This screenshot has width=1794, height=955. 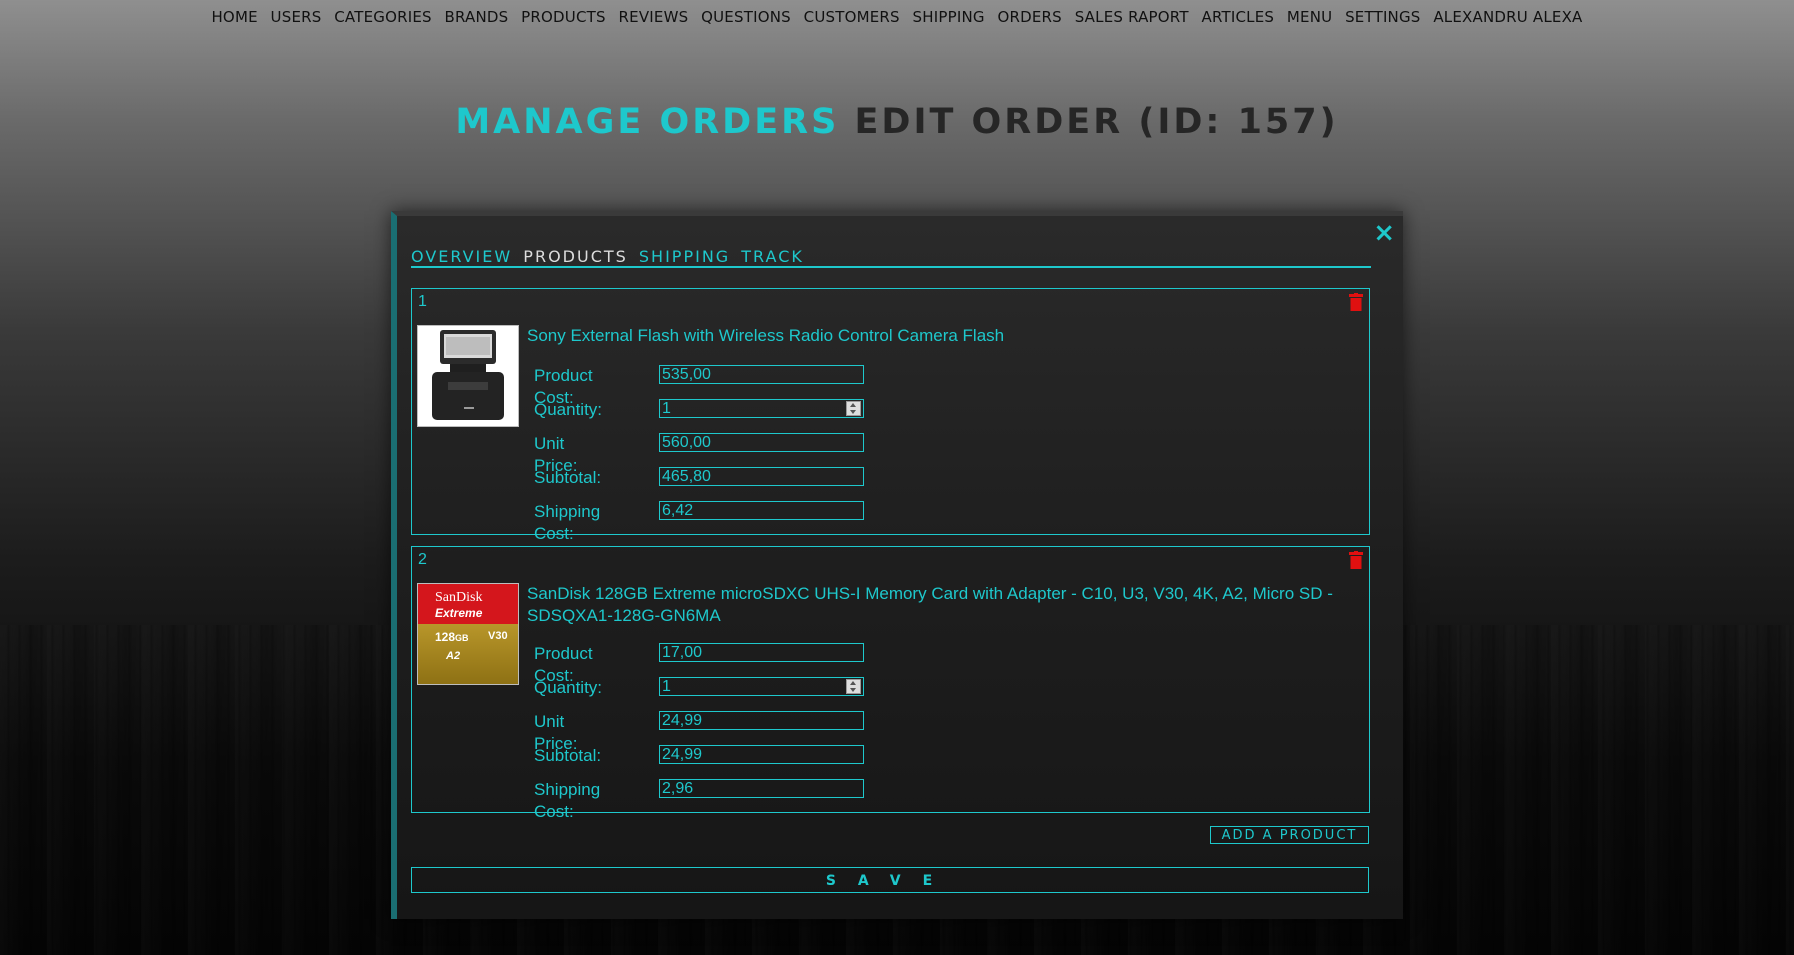 I want to click on nav-questions: QUESTIONS, so click(x=746, y=17).